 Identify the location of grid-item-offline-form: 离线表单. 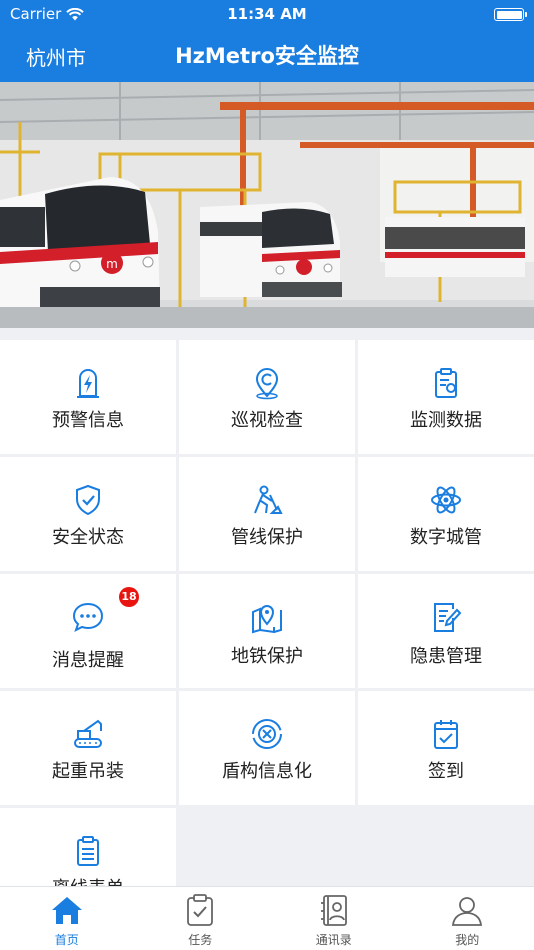
(88, 847).